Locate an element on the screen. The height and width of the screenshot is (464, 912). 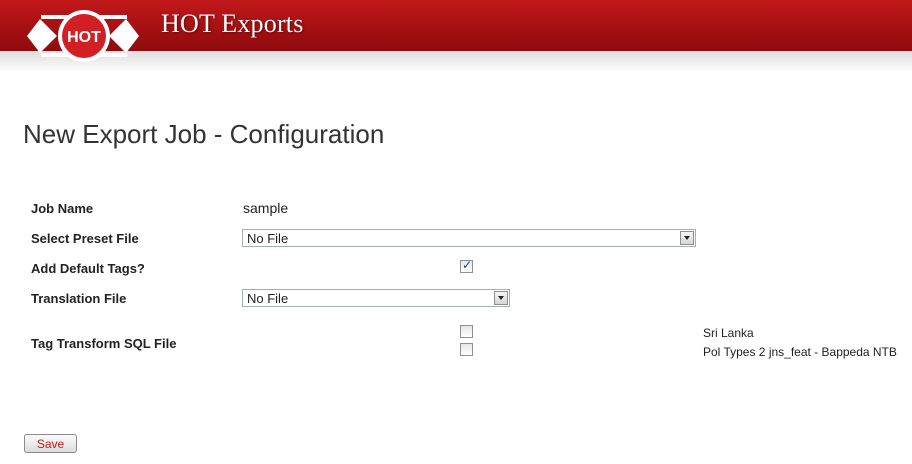
logo-text: HOT is located at coordinates (84, 37).